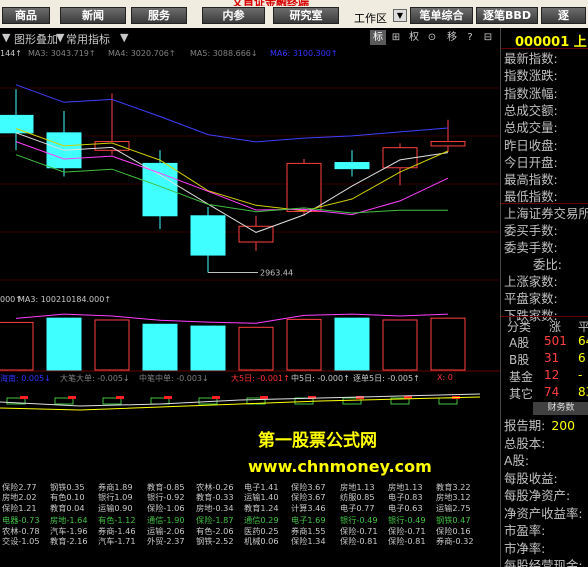 The image size is (588, 567). I want to click on quote-field2-0: 委买手数:, so click(531, 230).